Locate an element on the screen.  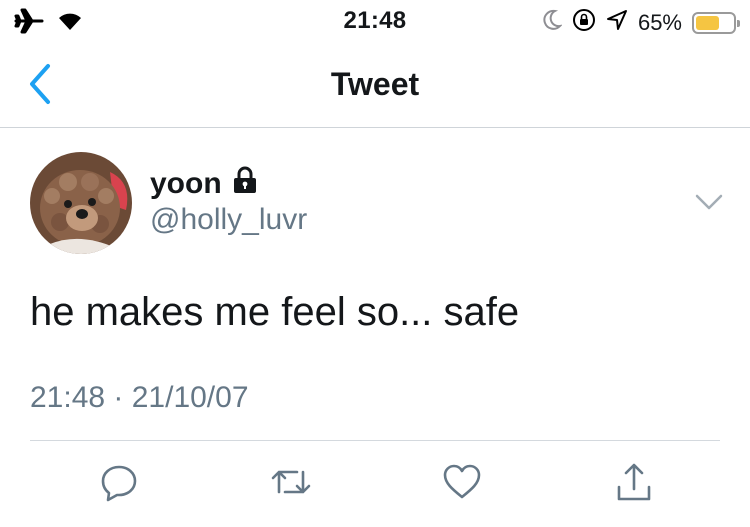
share-button is located at coordinates (634, 484).